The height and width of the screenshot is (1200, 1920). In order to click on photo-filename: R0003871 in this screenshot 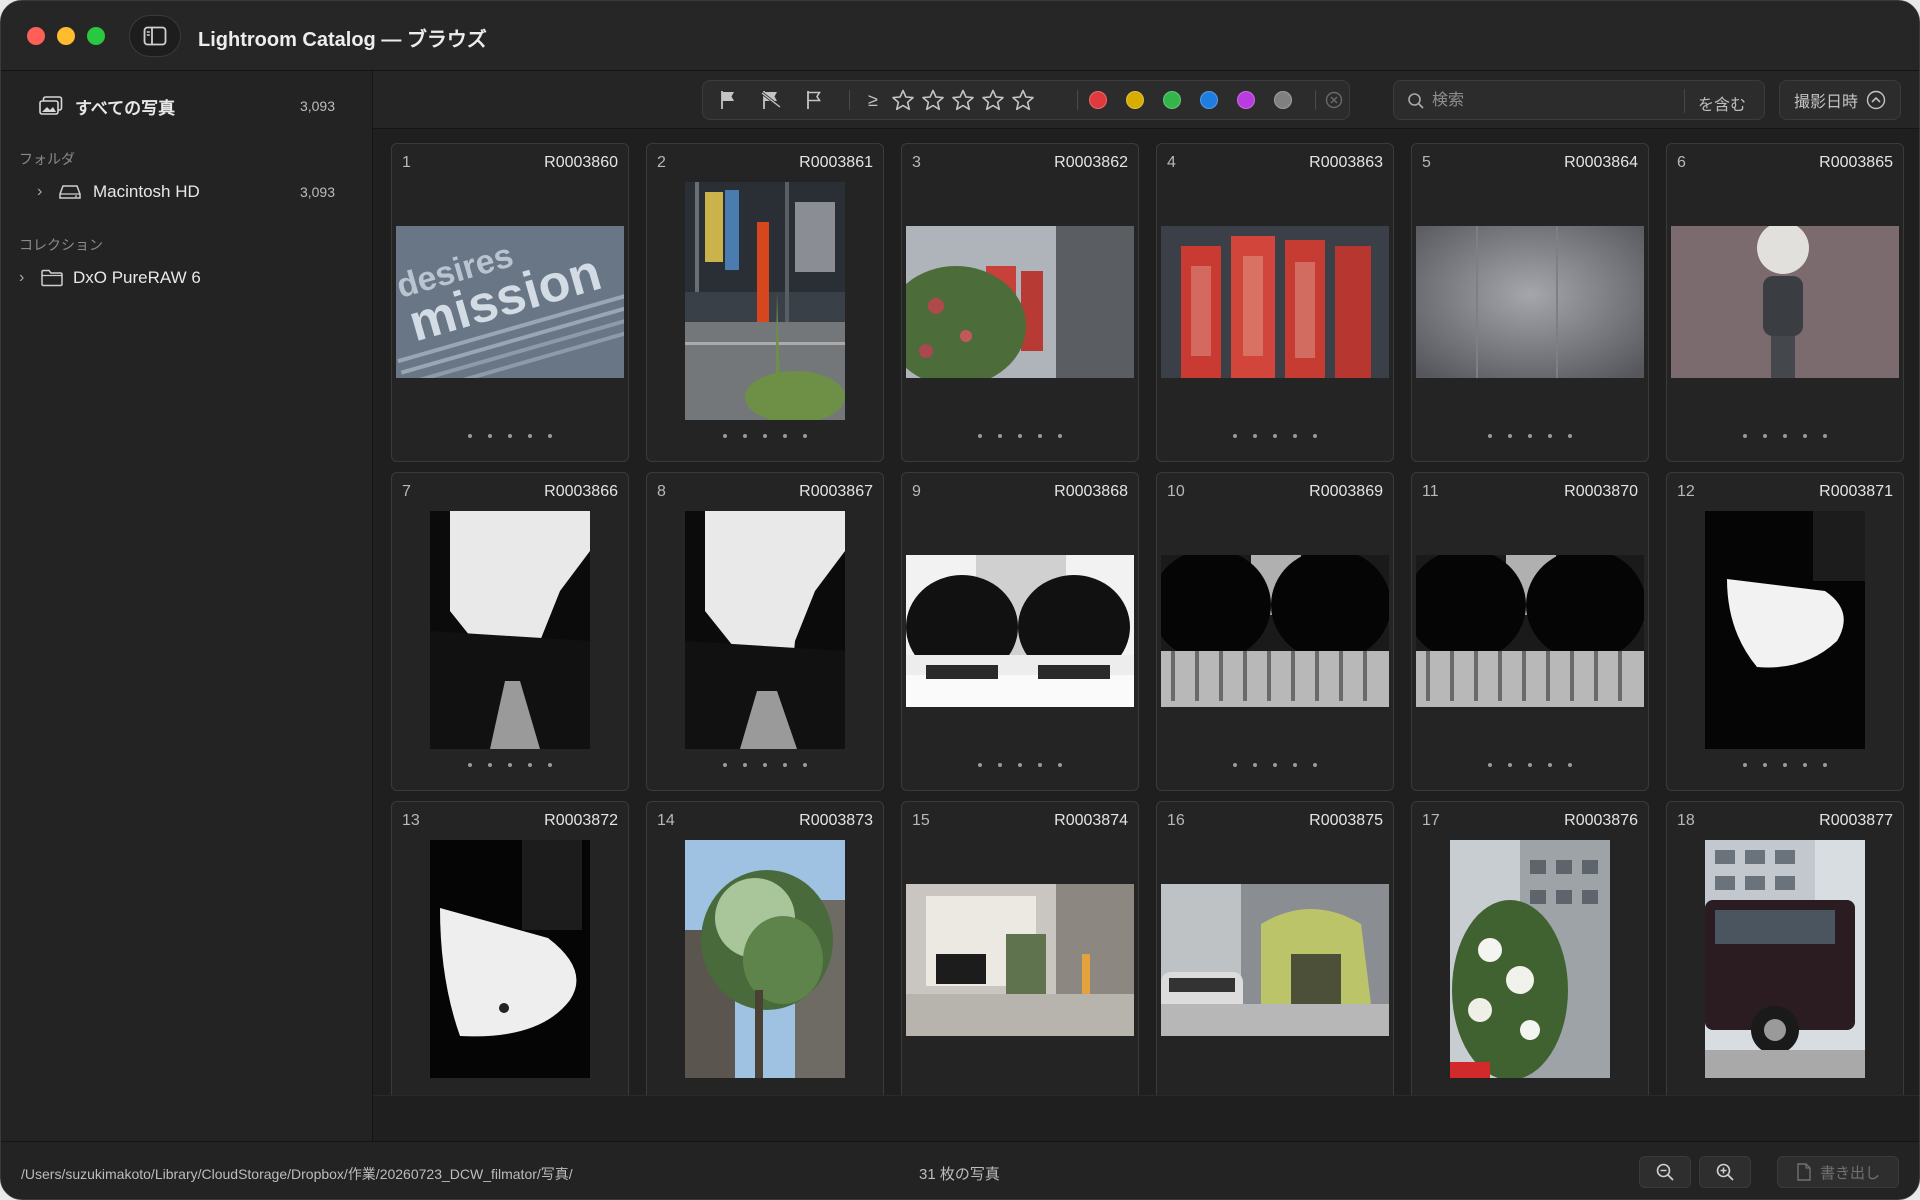, I will do `click(1856, 491)`.